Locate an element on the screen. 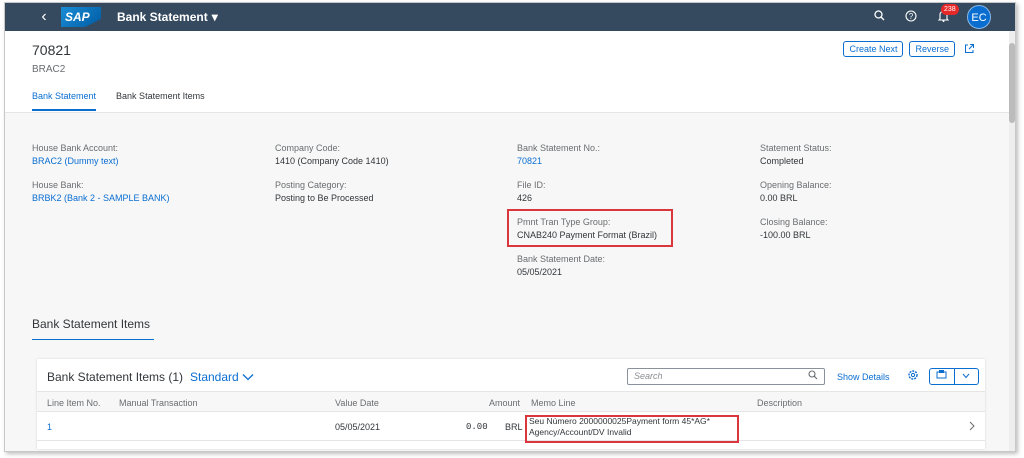 The width and height of the screenshot is (1024, 458). chevron-right-icon is located at coordinates (972, 427).